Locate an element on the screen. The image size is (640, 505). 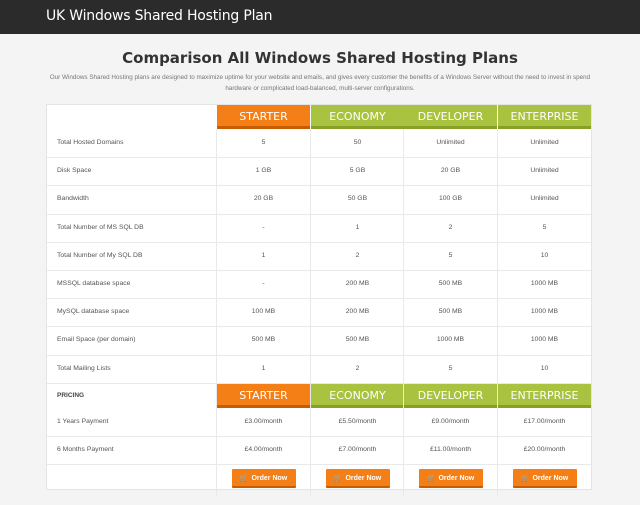
pricing-header-developer: DEVELOPER is located at coordinates (450, 395).